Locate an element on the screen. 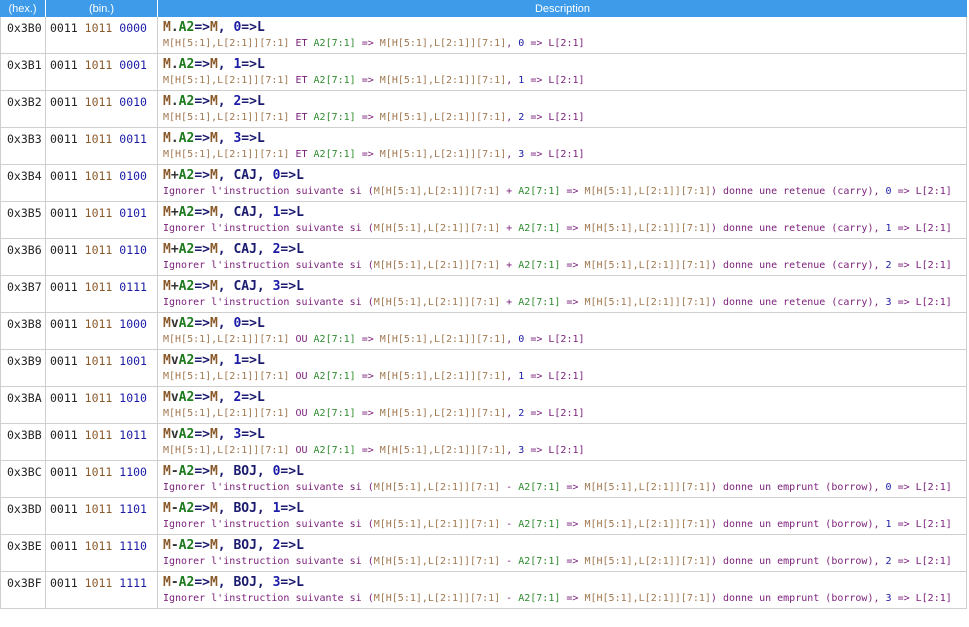 This screenshot has width=969, height=627. opcode-binary: 0011 1011 0110 is located at coordinates (102, 257).